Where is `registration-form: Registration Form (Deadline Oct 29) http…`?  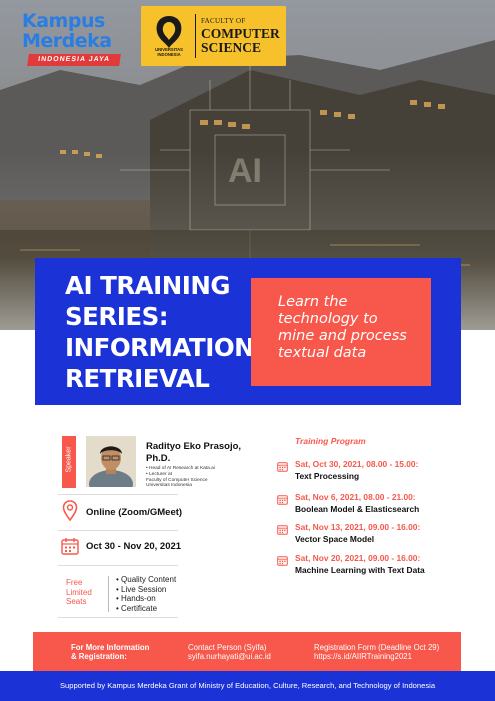 registration-form: Registration Form (Deadline Oct 29) http… is located at coordinates (376, 652).